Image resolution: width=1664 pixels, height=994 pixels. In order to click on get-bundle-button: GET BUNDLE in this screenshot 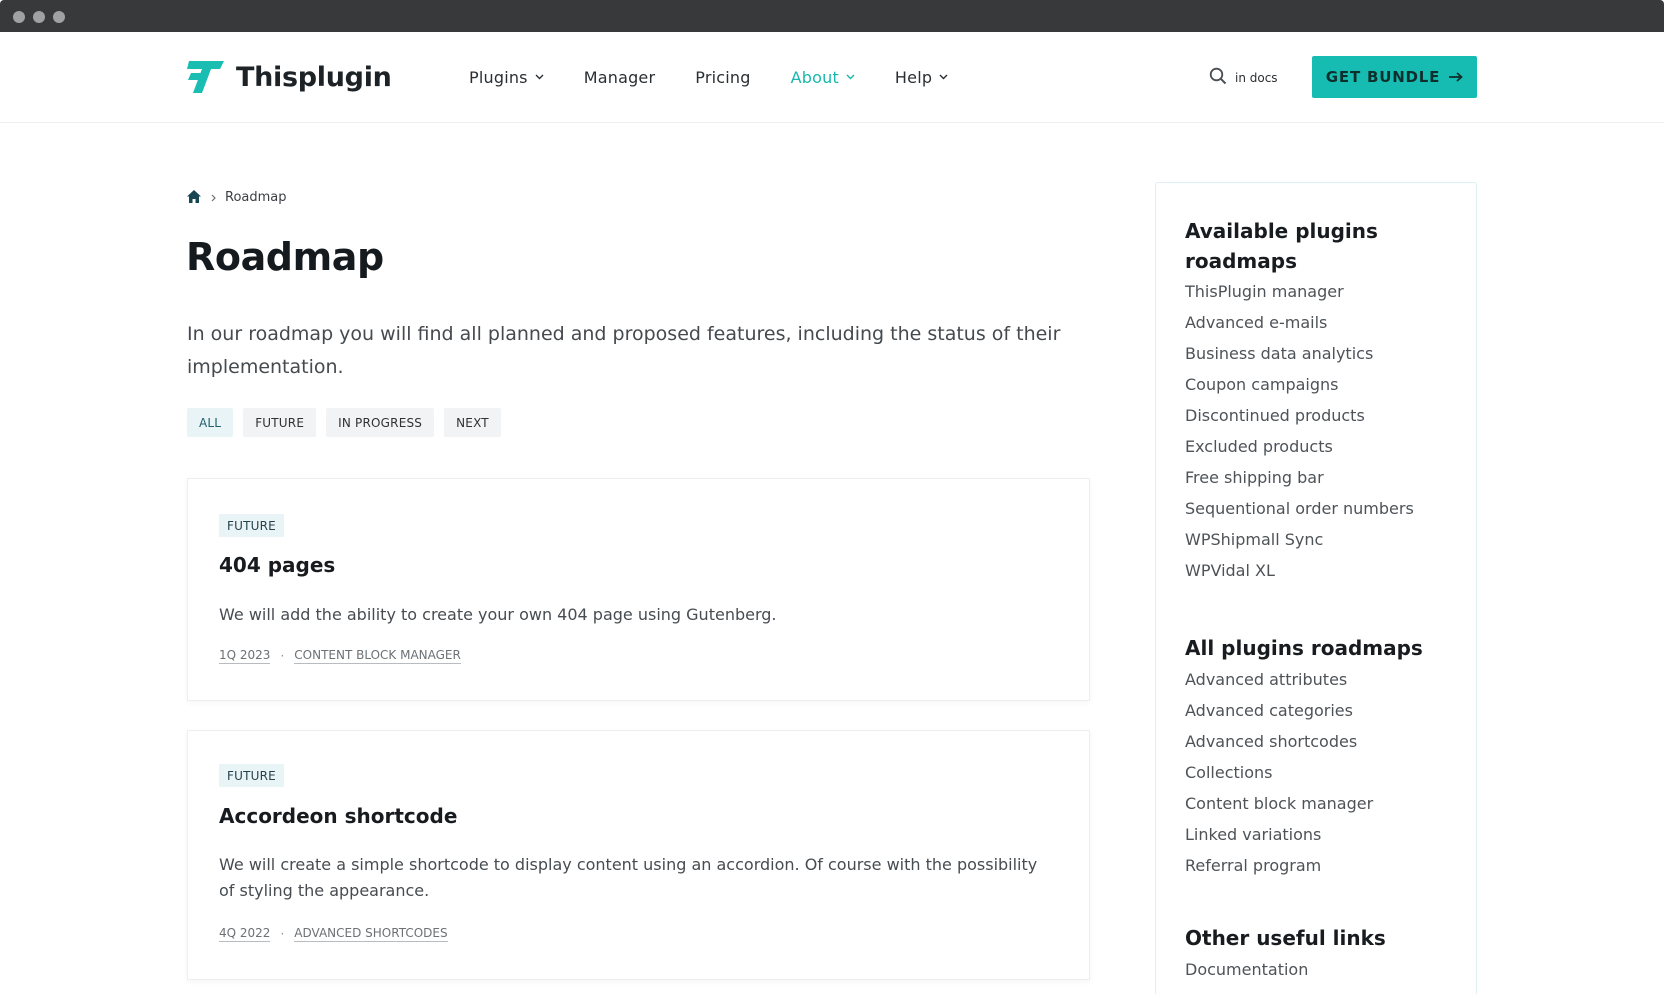, I will do `click(1394, 77)`.